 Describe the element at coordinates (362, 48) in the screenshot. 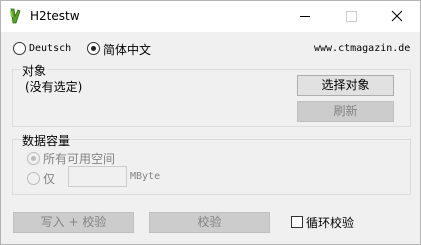

I see `website-label: www.ctmagazin.de` at that location.